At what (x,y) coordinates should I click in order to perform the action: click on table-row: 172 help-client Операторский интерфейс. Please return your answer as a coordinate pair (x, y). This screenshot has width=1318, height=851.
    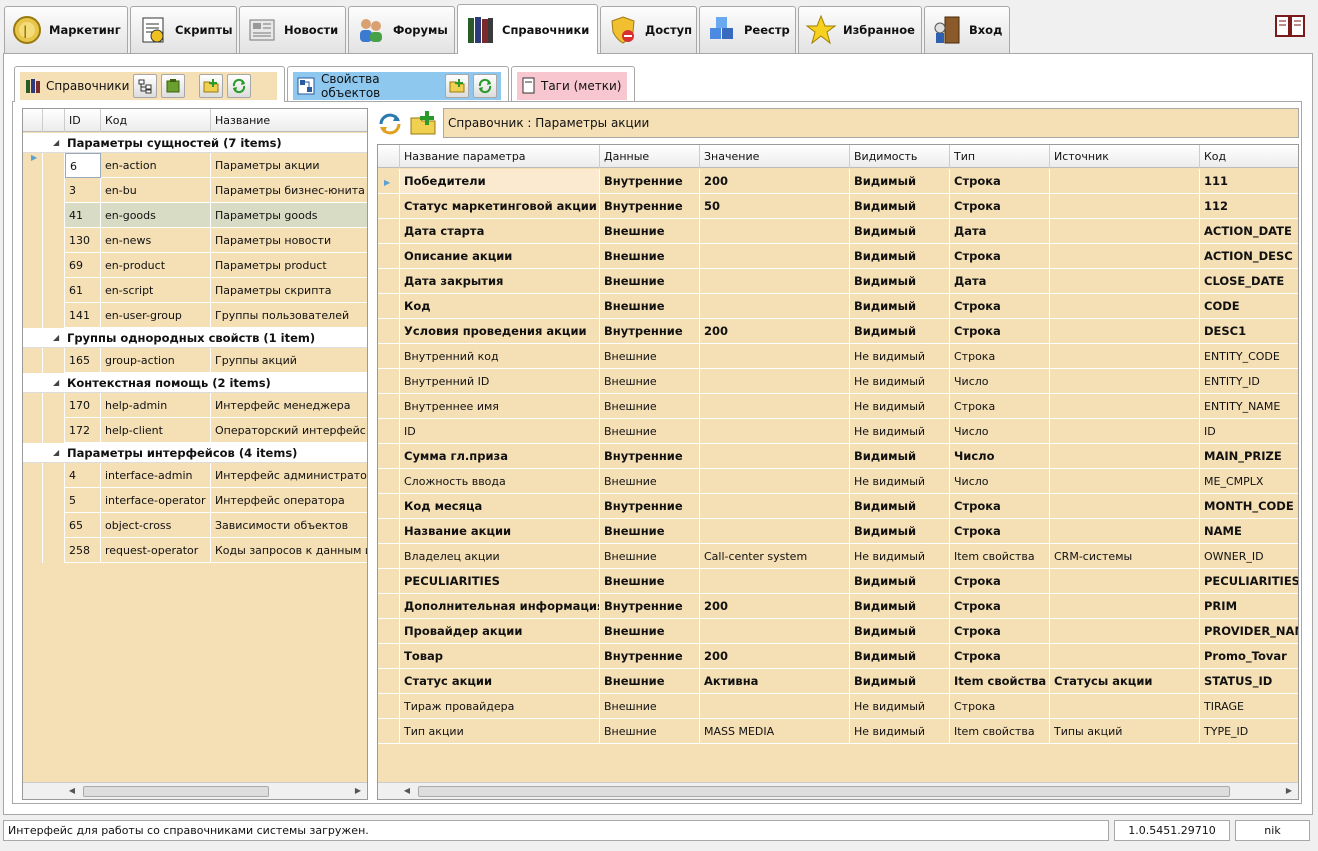
    Looking at the image, I should click on (195, 430).